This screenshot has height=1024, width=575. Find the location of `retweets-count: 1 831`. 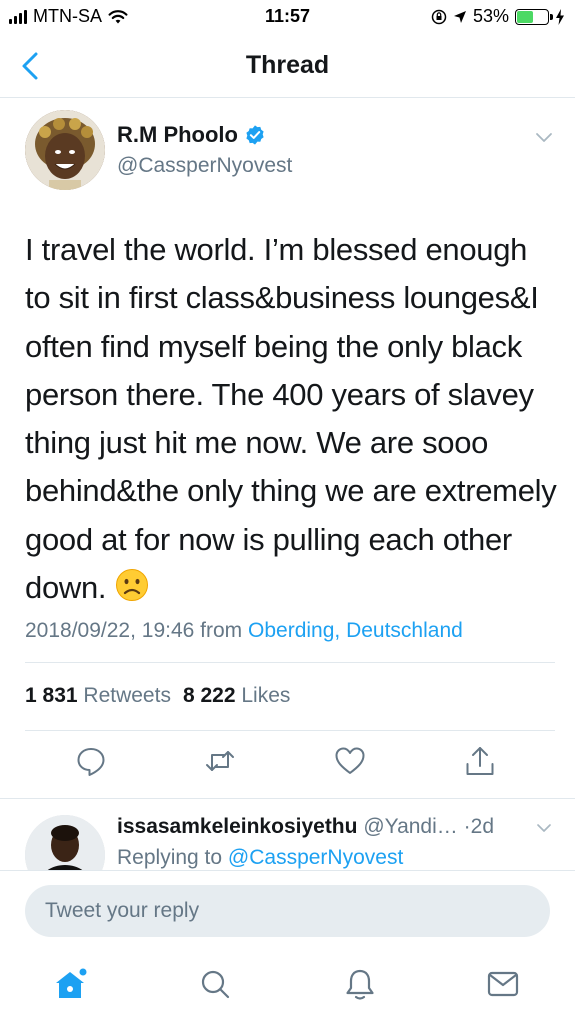

retweets-count: 1 831 is located at coordinates (51, 695).